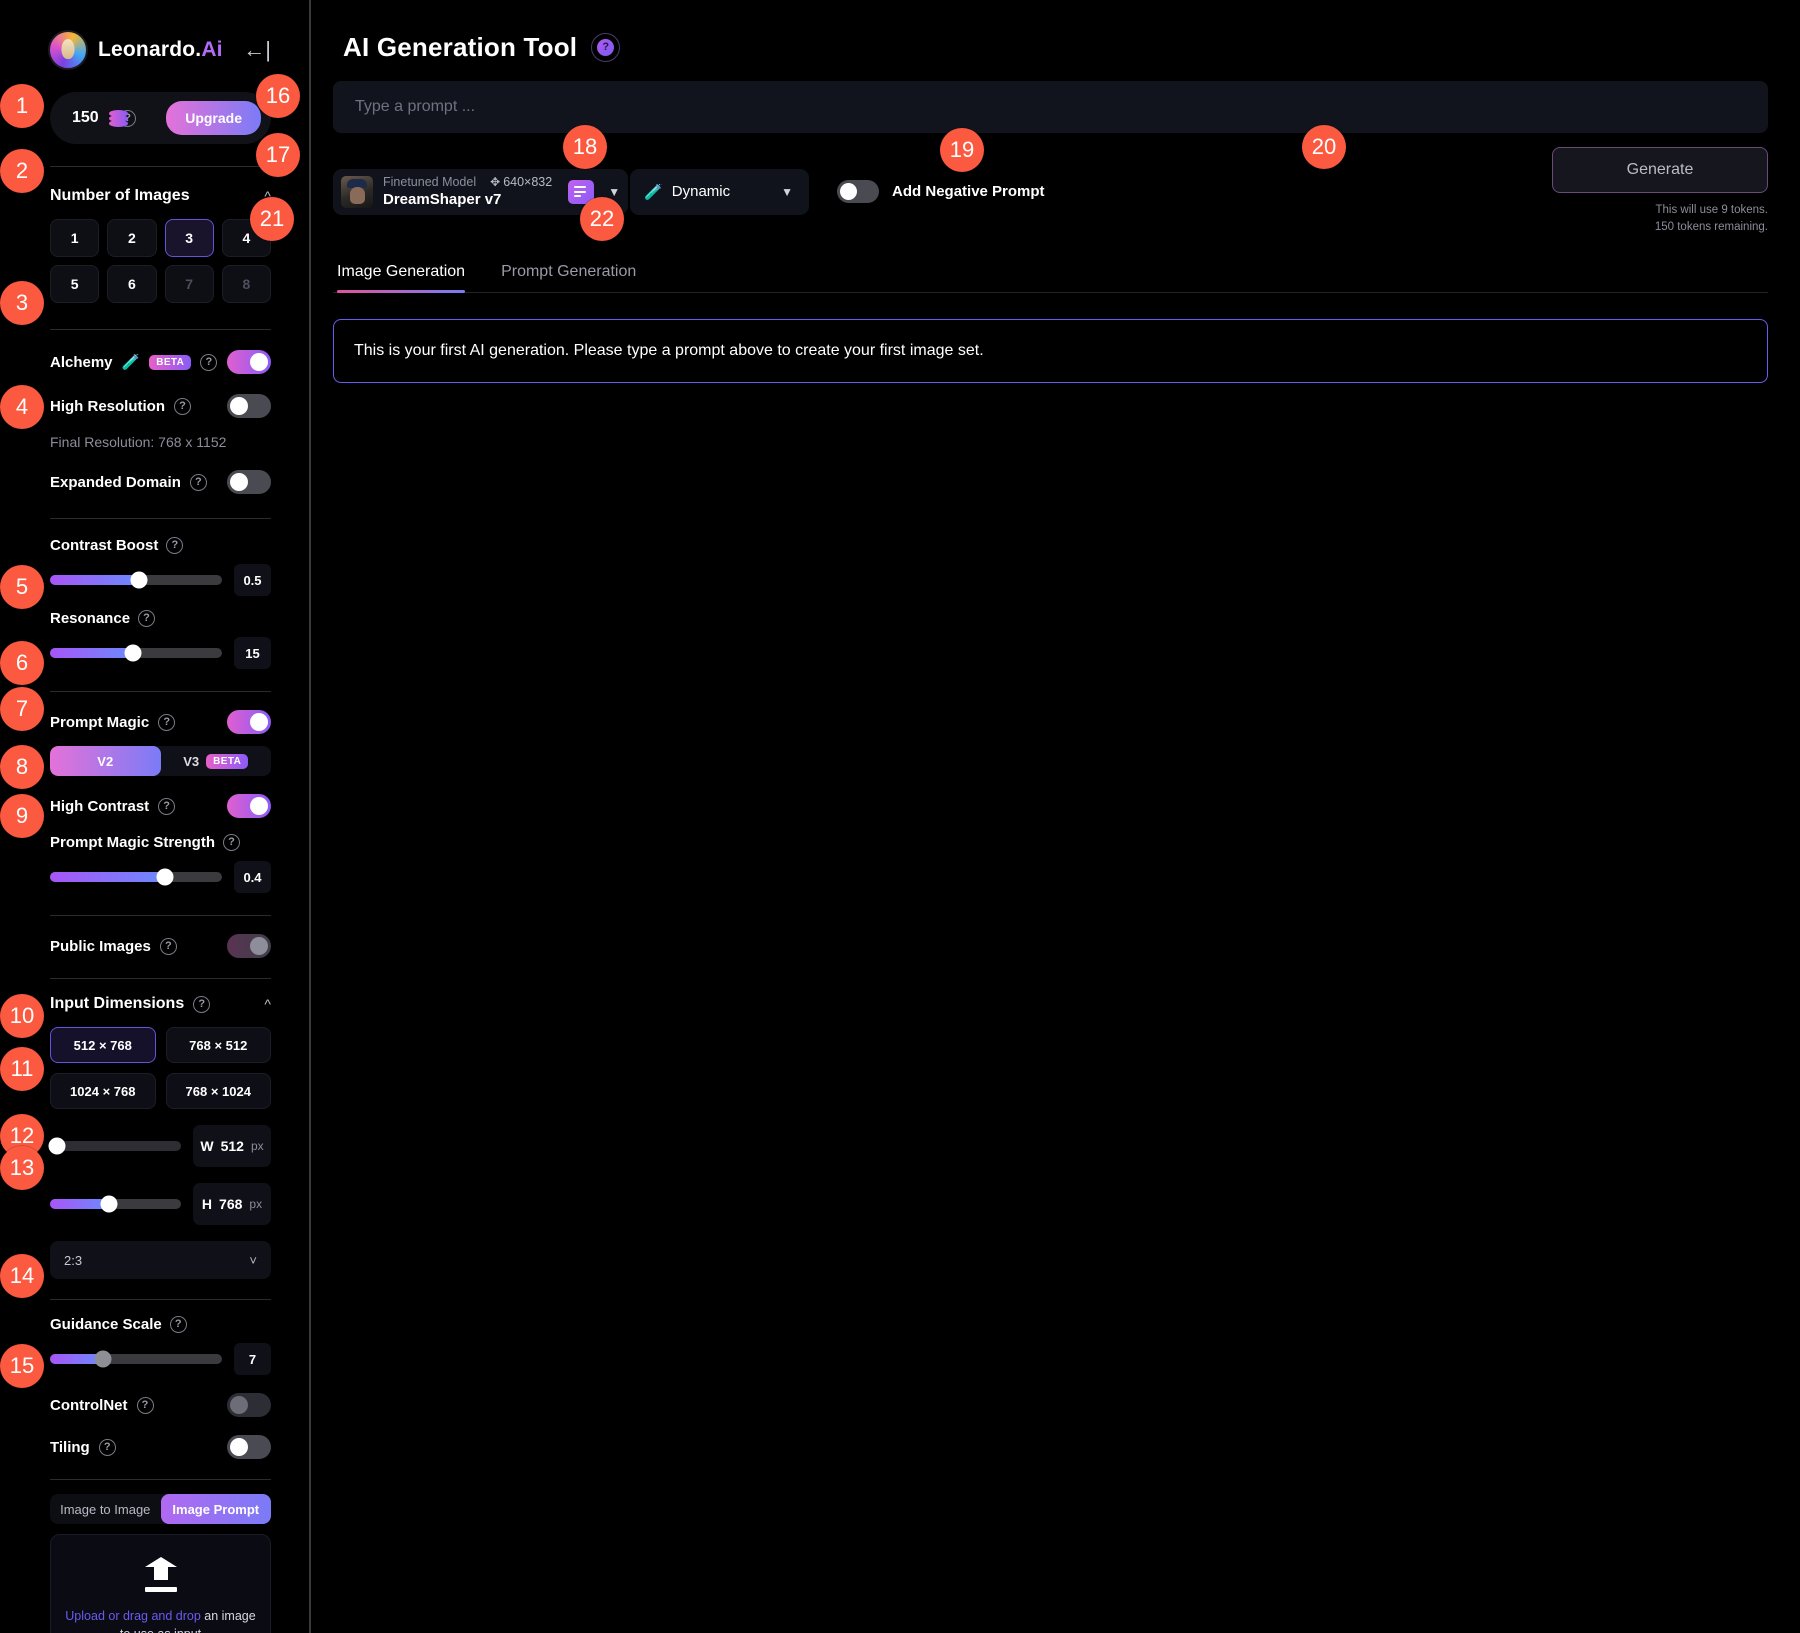 The width and height of the screenshot is (1800, 1633). What do you see at coordinates (132, 284) in the screenshot?
I see `num-images-6: 6` at bounding box center [132, 284].